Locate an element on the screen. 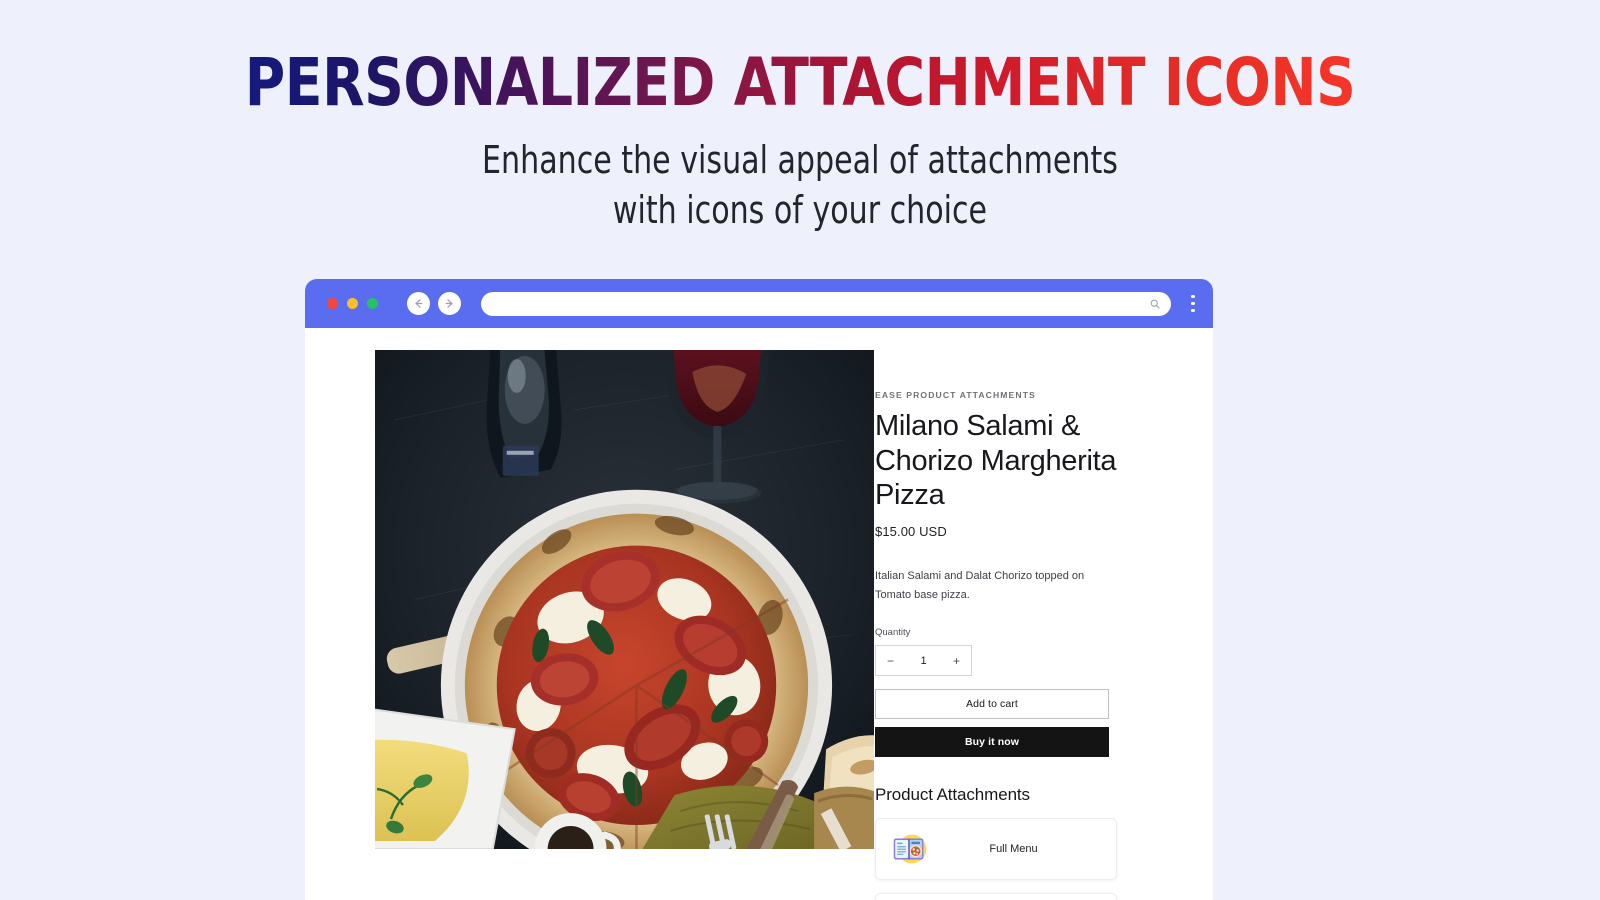  page-title: PERSONALIZED ATTACHMENT ICONS is located at coordinates (800, 82).